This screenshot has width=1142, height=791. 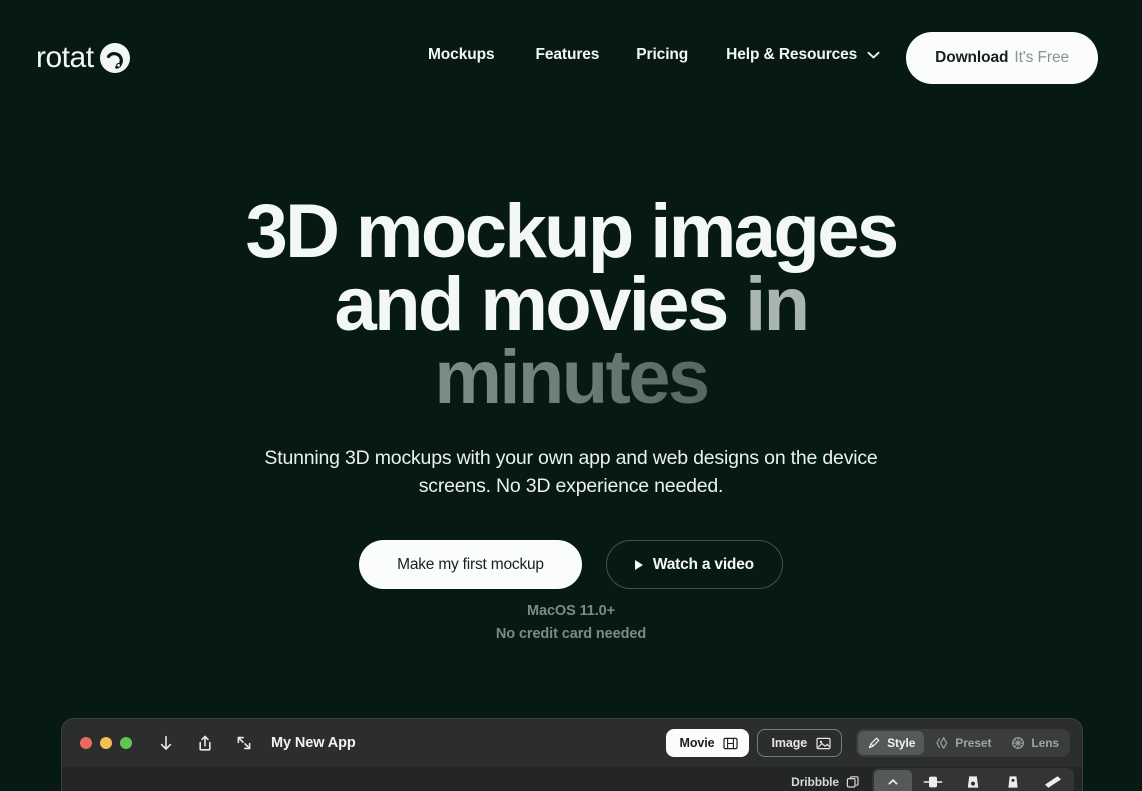 What do you see at coordinates (571, 377) in the screenshot?
I see `headline-line-3: minutes` at bounding box center [571, 377].